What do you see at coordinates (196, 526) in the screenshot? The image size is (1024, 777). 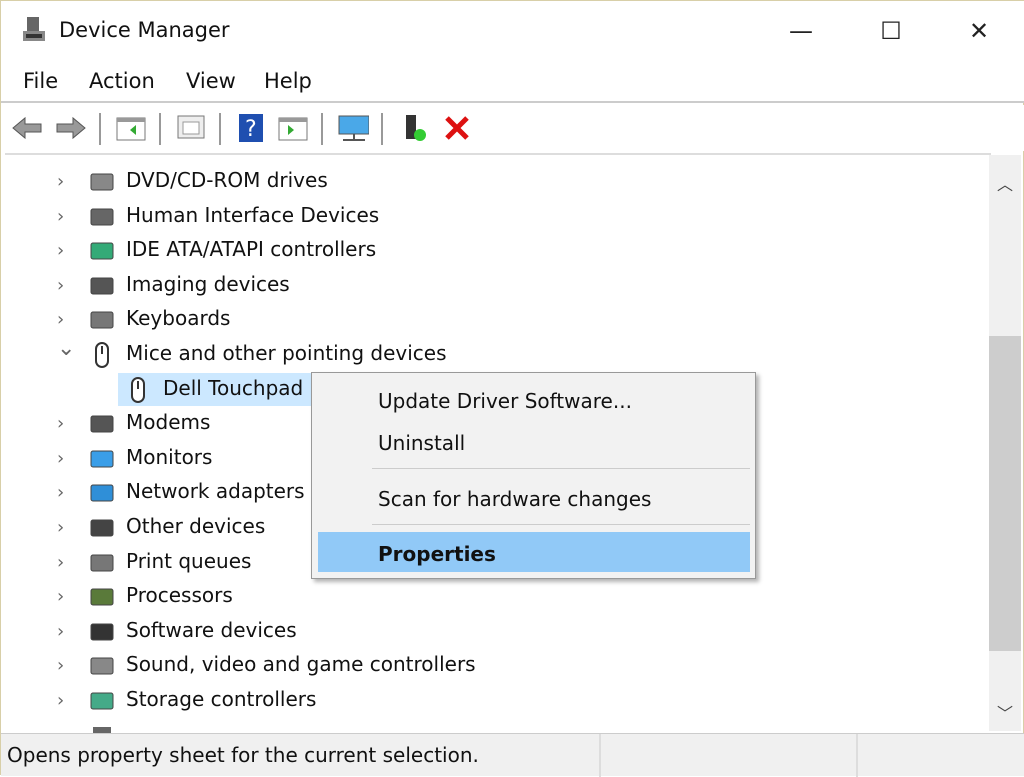 I see `tree-item-label: Other devices` at bounding box center [196, 526].